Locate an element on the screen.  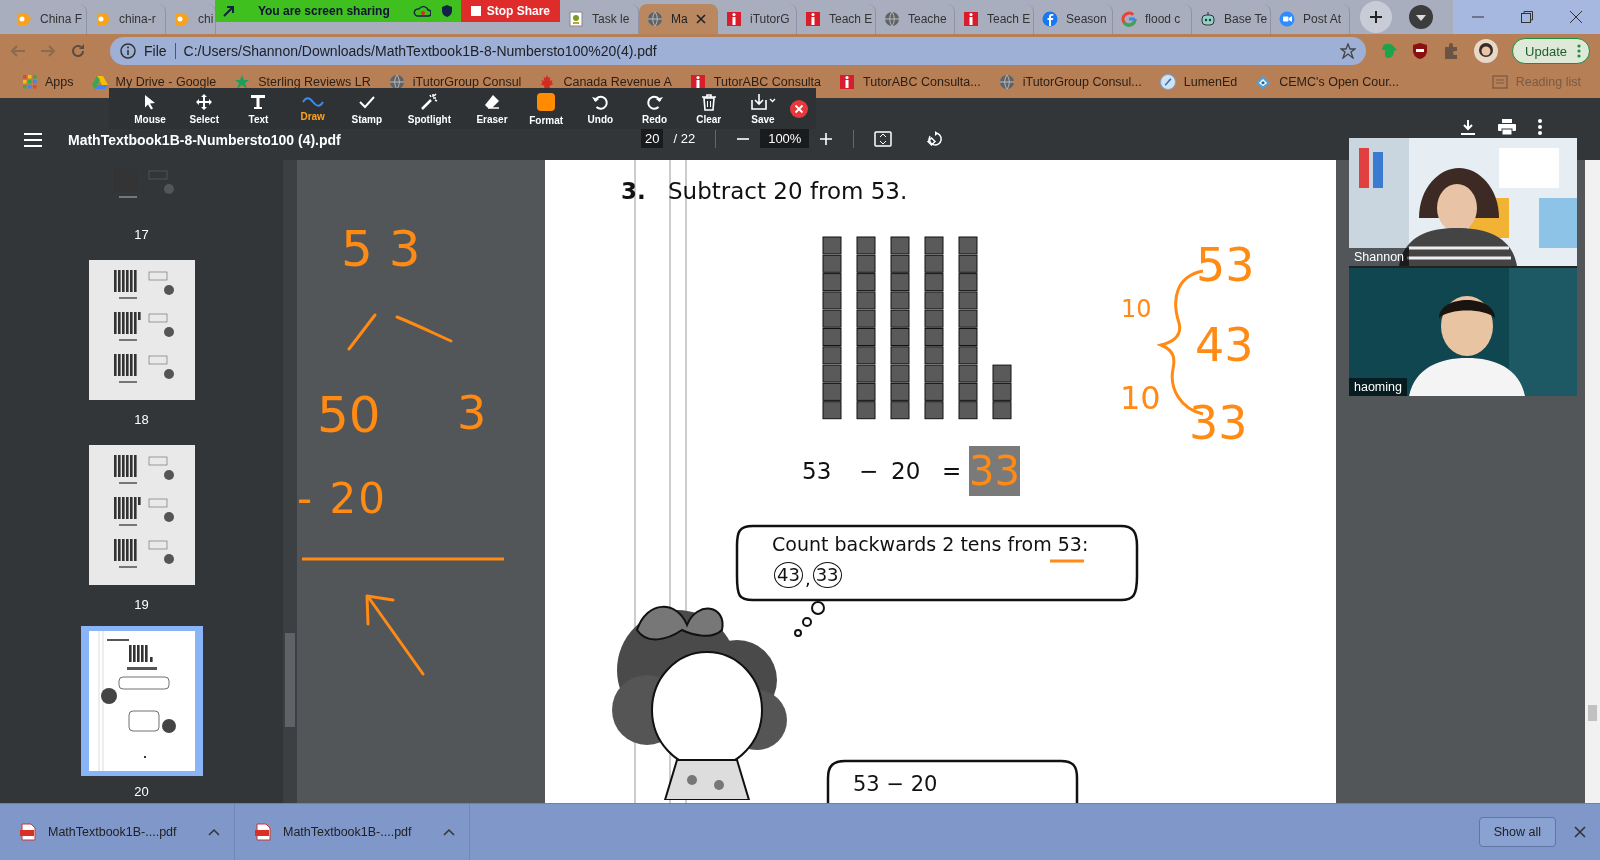
annotate-tool: Draw is located at coordinates (312, 108).